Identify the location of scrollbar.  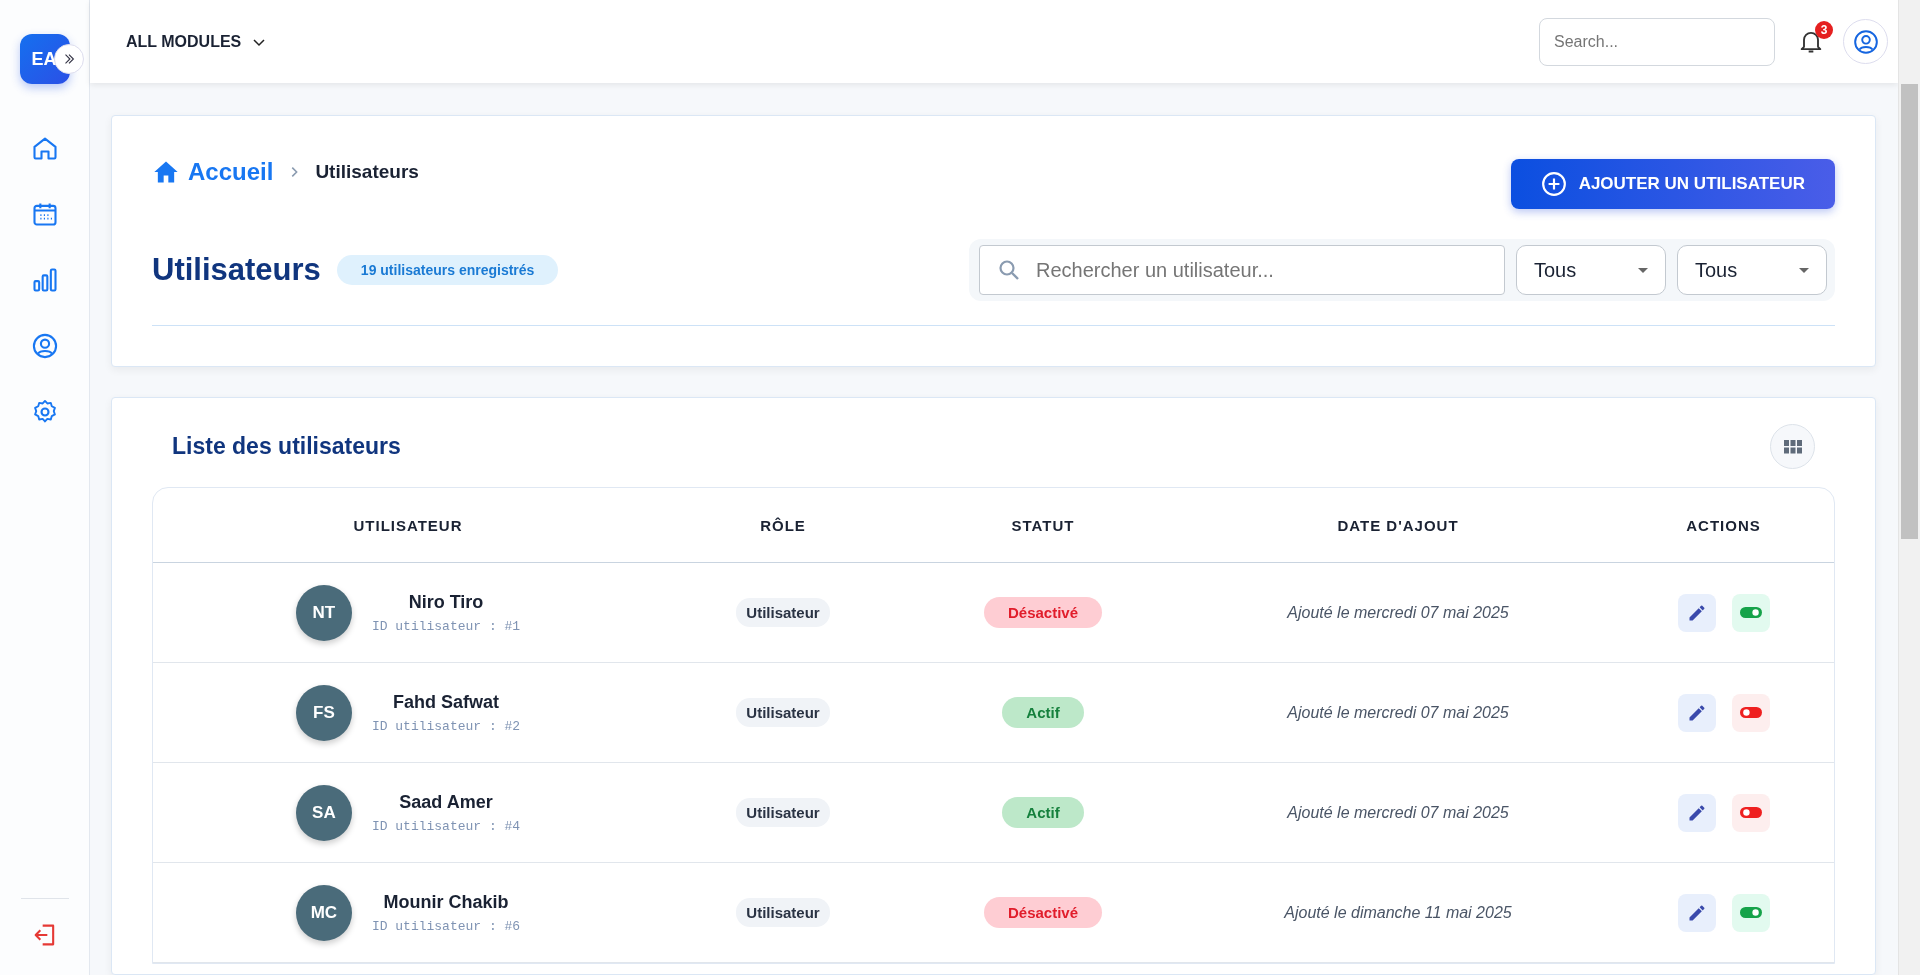
(1909, 487).